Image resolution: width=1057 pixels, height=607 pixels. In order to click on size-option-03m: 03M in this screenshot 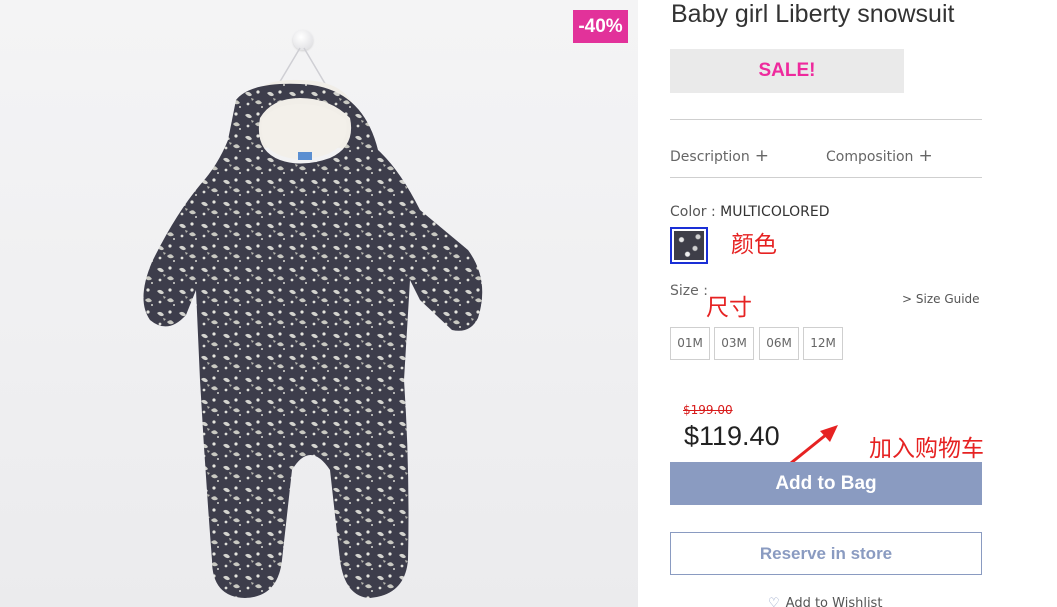, I will do `click(734, 343)`.